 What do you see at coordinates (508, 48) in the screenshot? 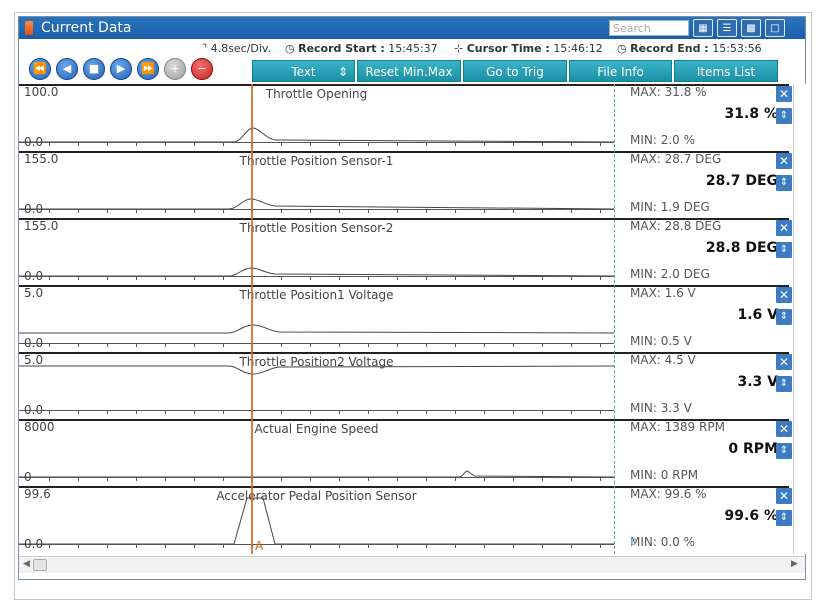
I see `cursor-time-label: Cursor Time :` at bounding box center [508, 48].